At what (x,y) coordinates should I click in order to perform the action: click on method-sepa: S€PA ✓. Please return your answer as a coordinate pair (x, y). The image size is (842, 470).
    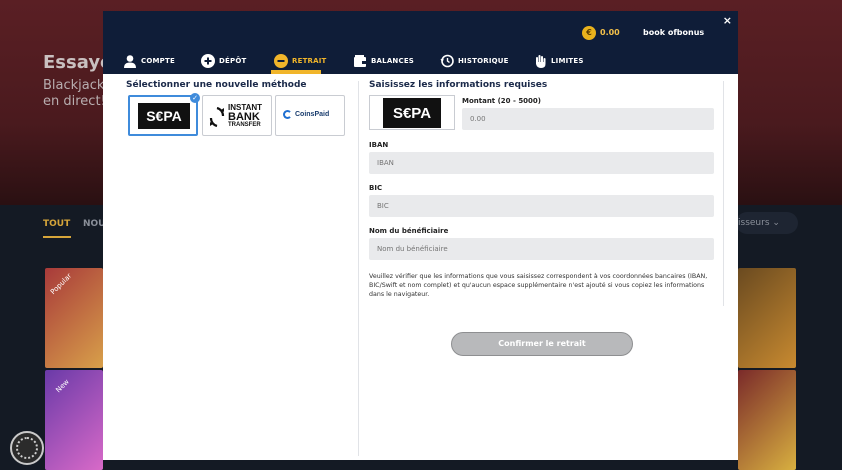
    Looking at the image, I should click on (164, 114).